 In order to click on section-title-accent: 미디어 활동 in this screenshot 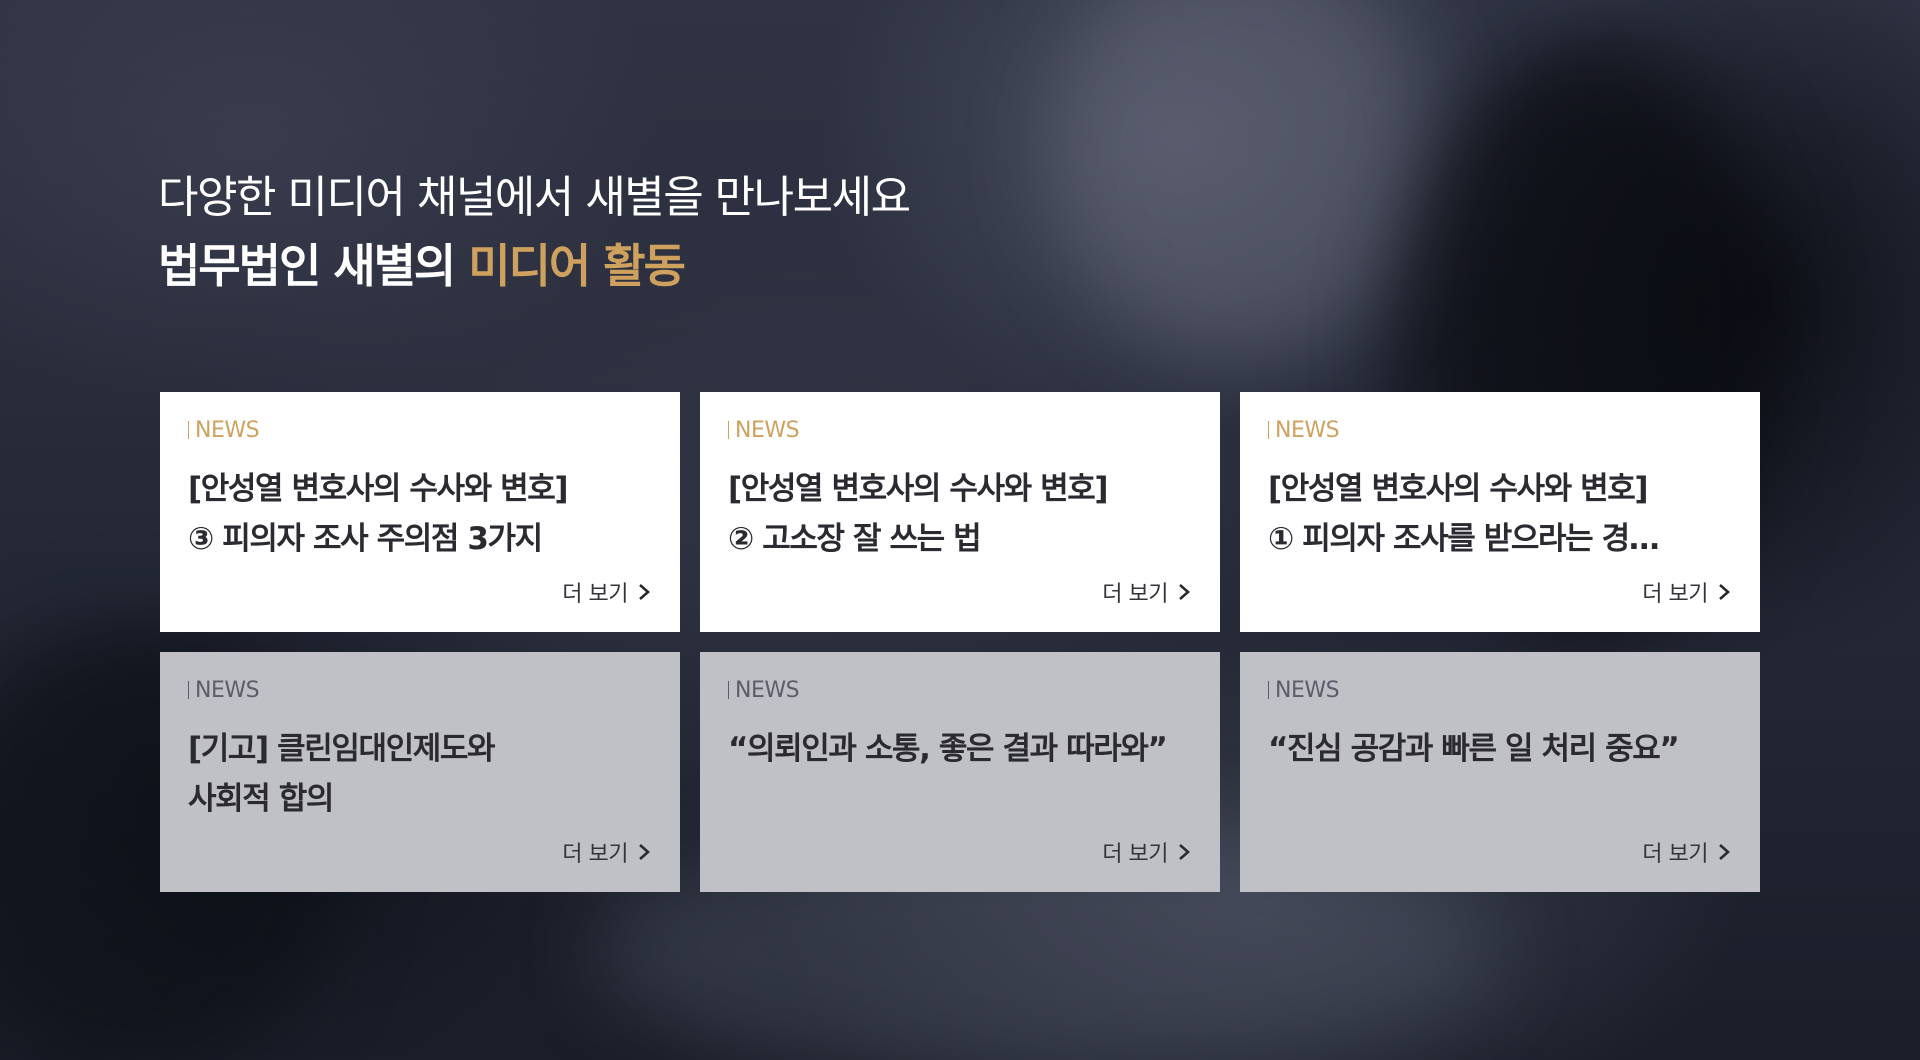, I will do `click(577, 266)`.